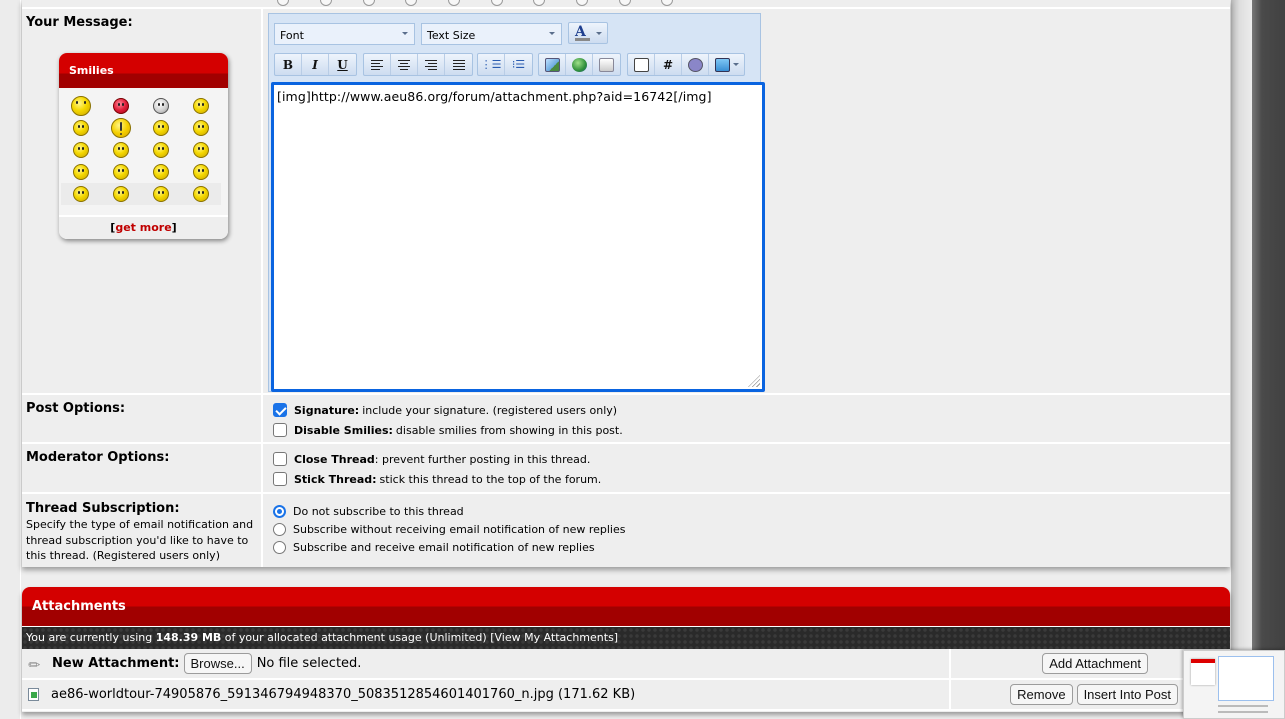 This screenshot has width=1285, height=719. What do you see at coordinates (76, 408) in the screenshot?
I see `post-options-label: Post Options:` at bounding box center [76, 408].